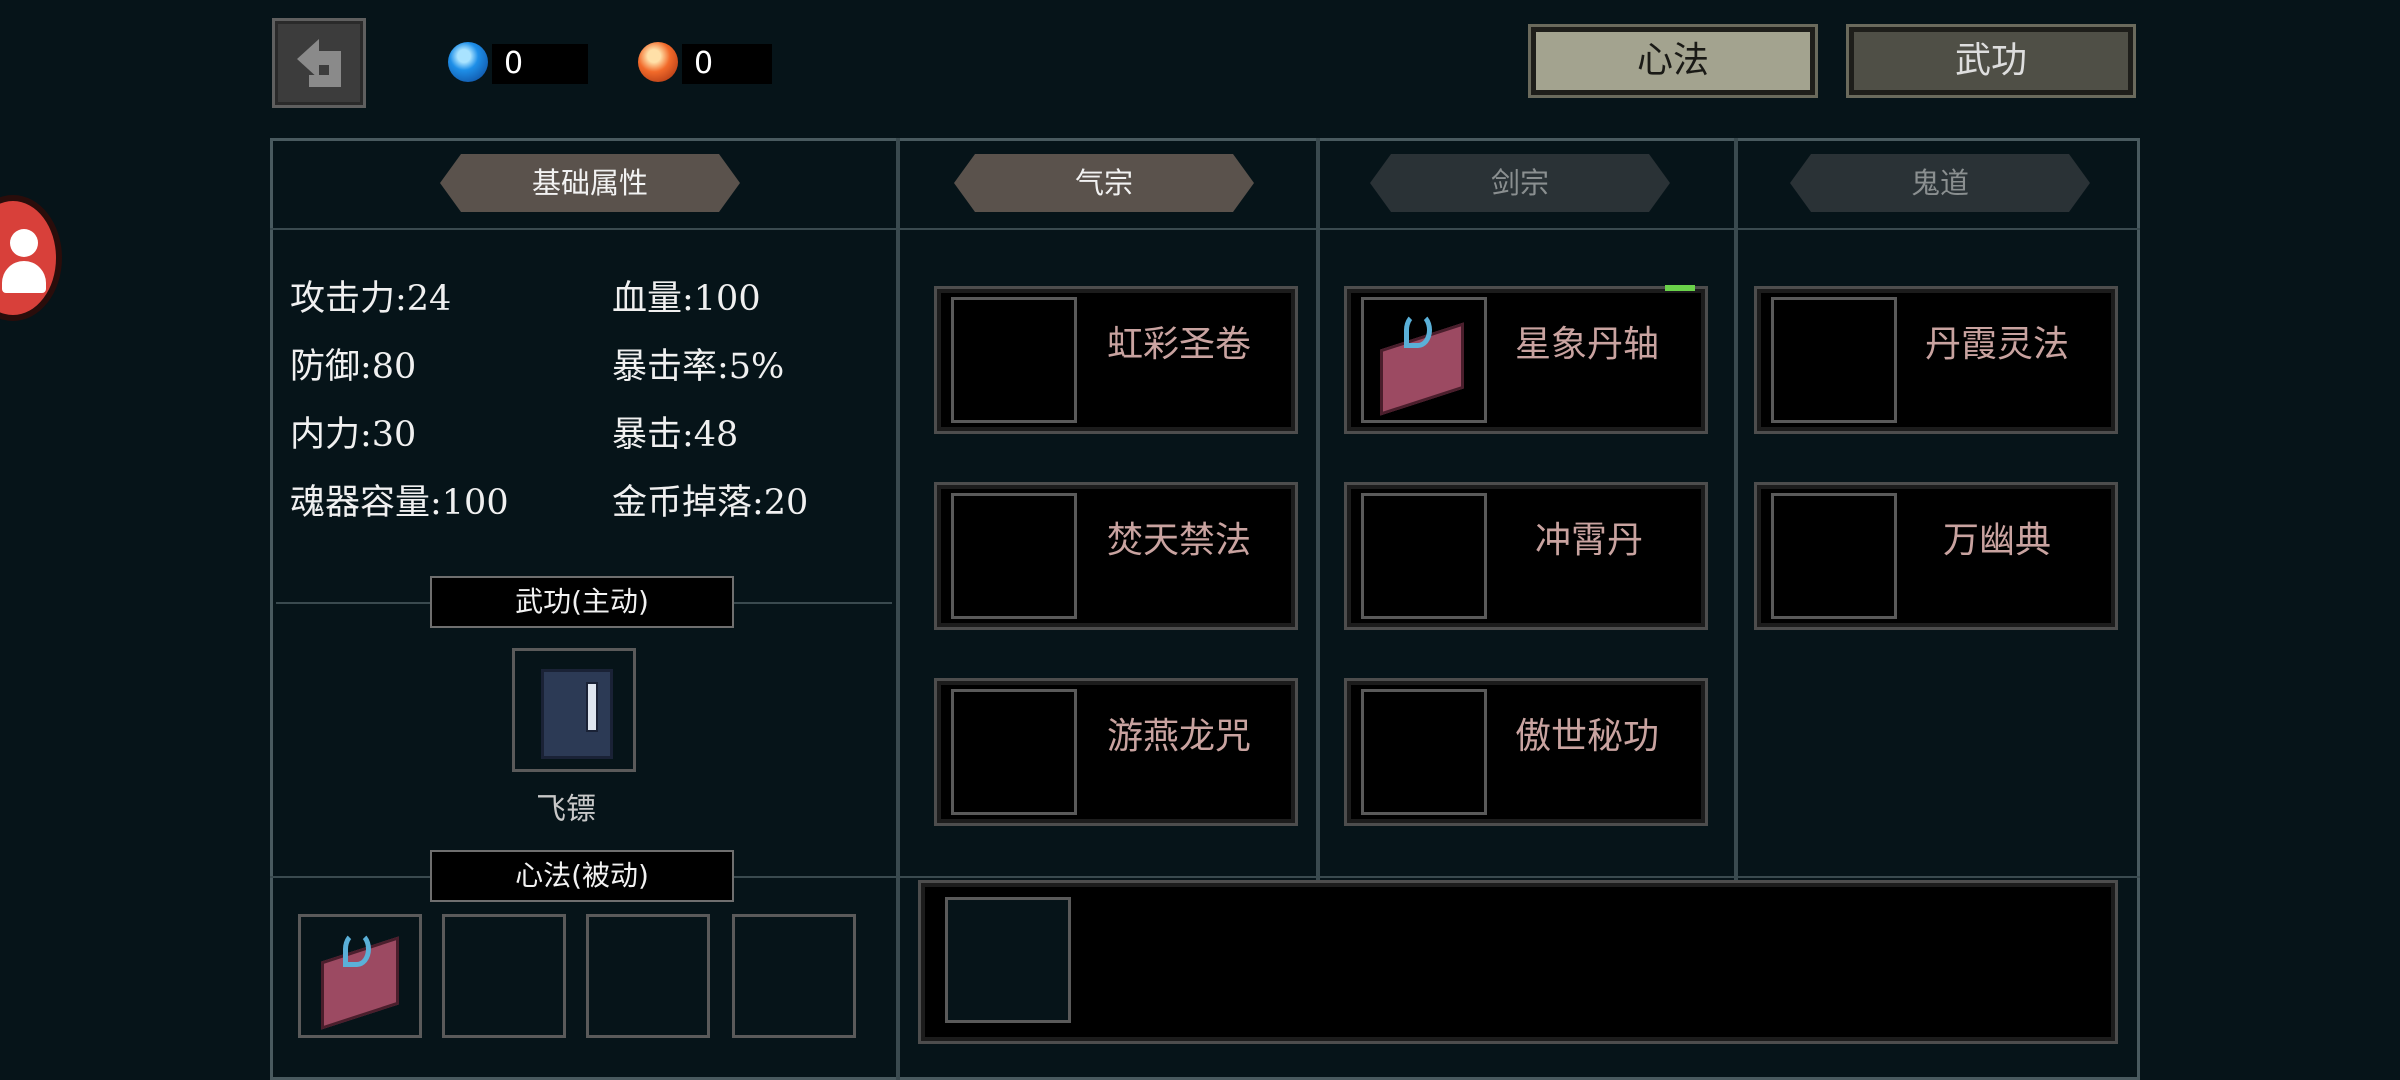  I want to click on tab-qizong: 气宗, so click(1104, 183).